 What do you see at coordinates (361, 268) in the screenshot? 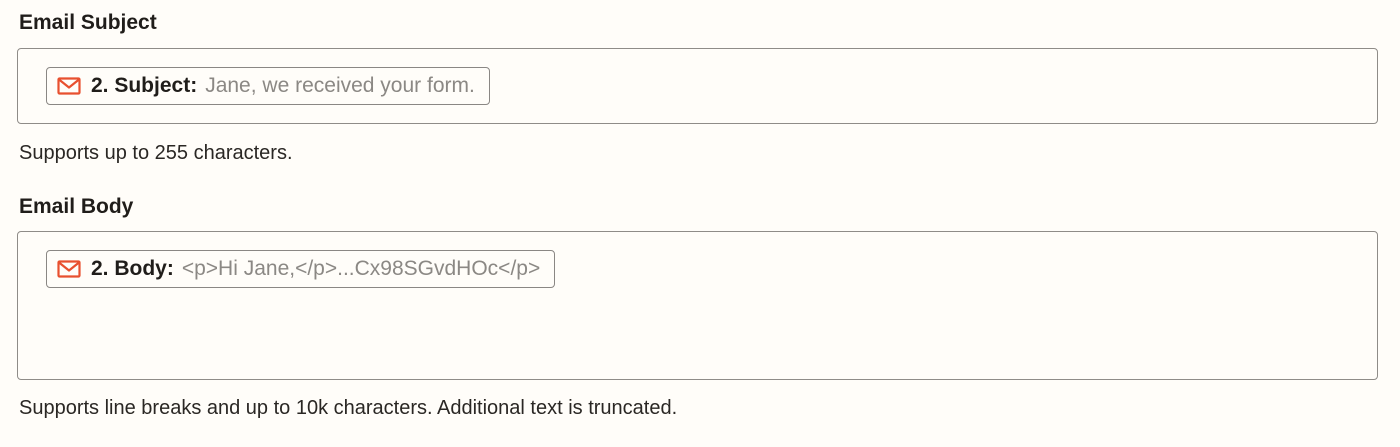
I see `body-token-value: <p>Hi Jane,</p>...Cx98SGvdHOc</p>` at bounding box center [361, 268].